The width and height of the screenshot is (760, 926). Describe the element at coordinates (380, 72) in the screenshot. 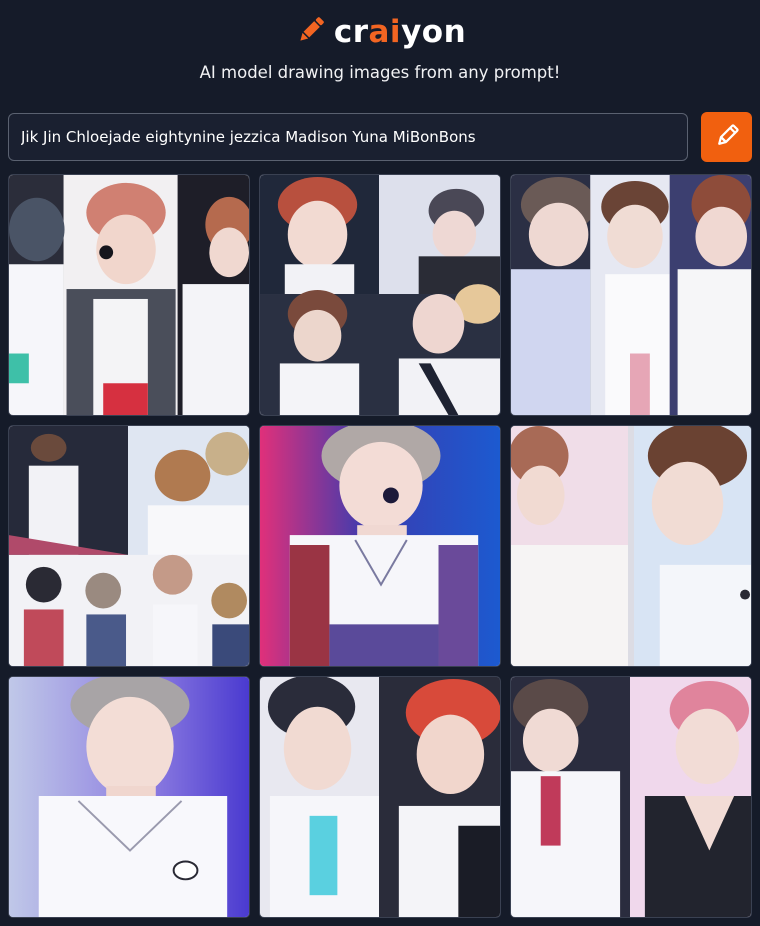

I see `tagline: AI model drawing images from any prompt!` at that location.